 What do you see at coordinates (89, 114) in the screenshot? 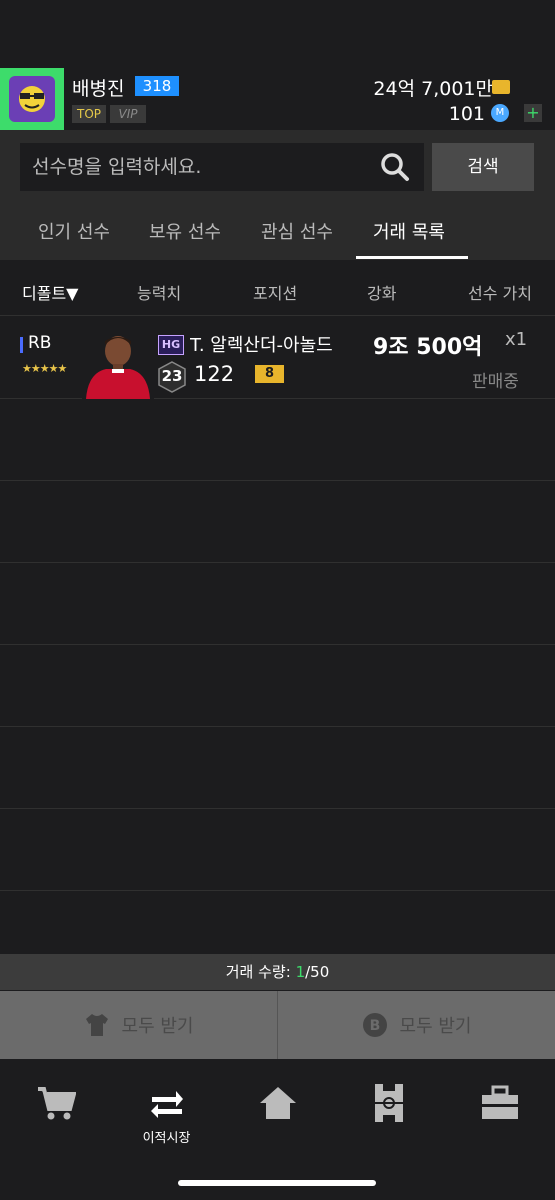
I see `top-badge: TOP` at bounding box center [89, 114].